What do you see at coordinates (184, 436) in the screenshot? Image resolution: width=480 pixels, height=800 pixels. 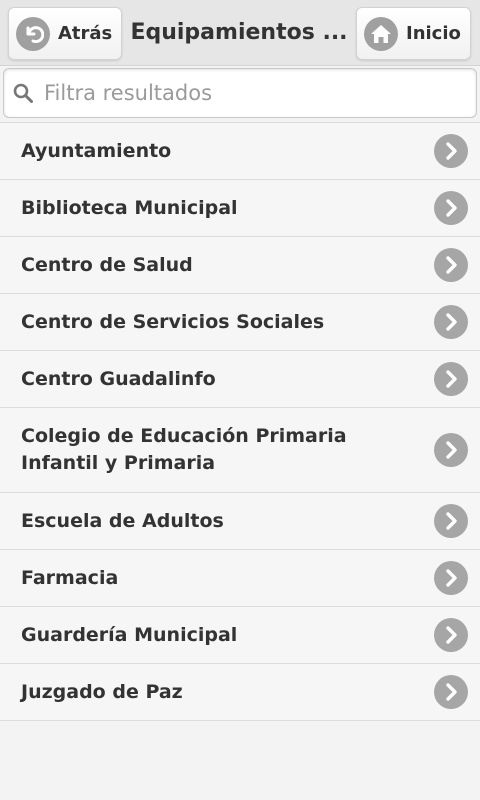 I see `list-item-label-line: Colegio de Educación Primaria` at bounding box center [184, 436].